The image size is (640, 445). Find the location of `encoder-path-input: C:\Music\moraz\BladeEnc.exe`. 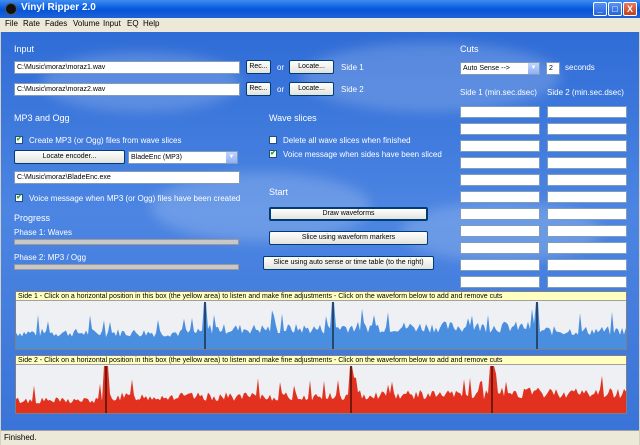

encoder-path-input: C:\Music\moraz\BladeEnc.exe is located at coordinates (127, 177).